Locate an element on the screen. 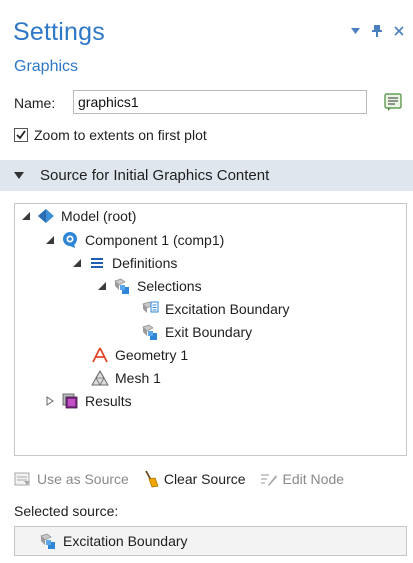  close-icon is located at coordinates (399, 31).